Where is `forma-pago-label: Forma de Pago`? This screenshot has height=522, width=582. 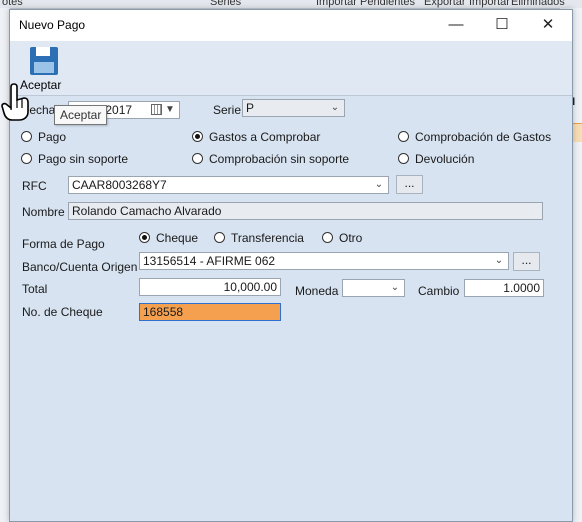
forma-pago-label: Forma de Pago is located at coordinates (63, 244).